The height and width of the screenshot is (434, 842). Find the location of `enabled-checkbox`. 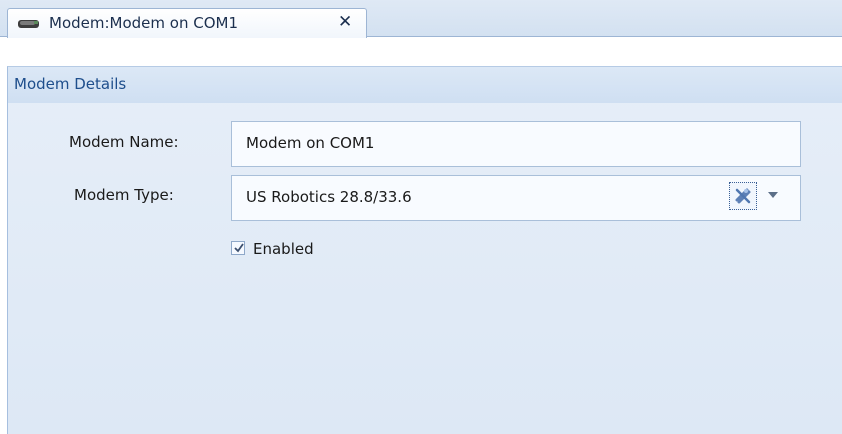

enabled-checkbox is located at coordinates (238, 248).